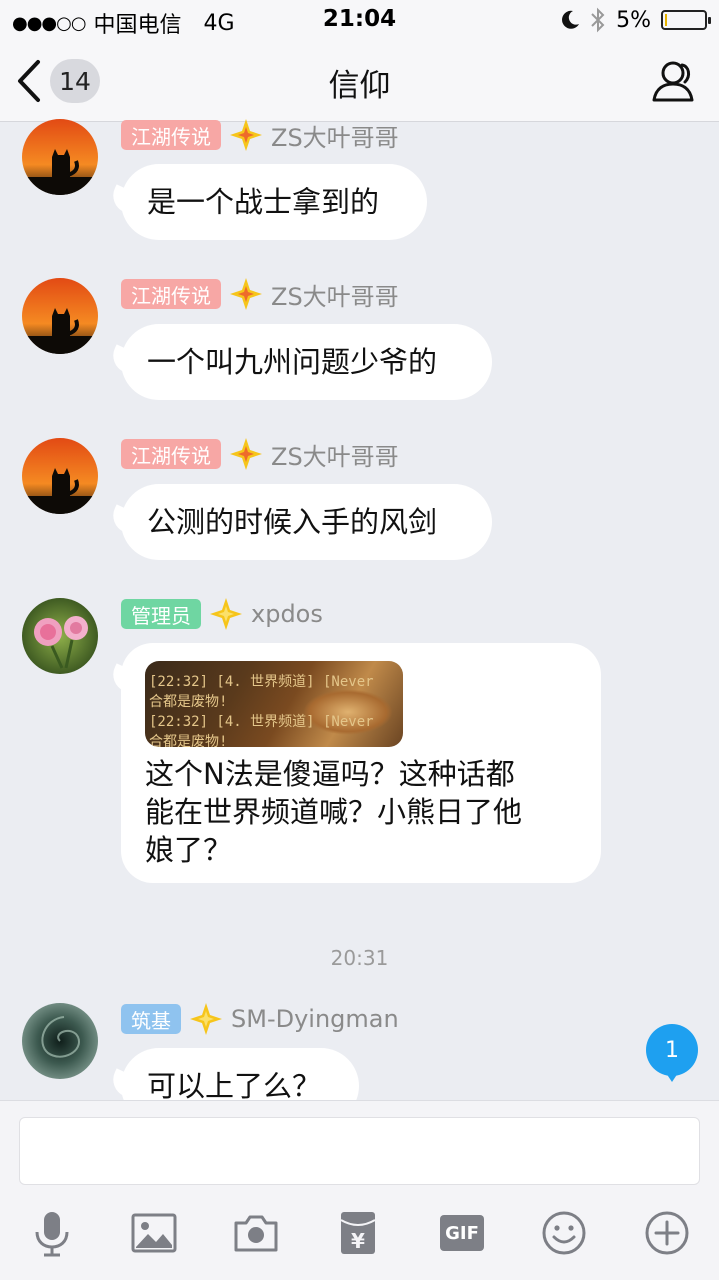 The height and width of the screenshot is (1280, 719). I want to click on compose-toolbar: ¥ GIF, so click(359, 1237).